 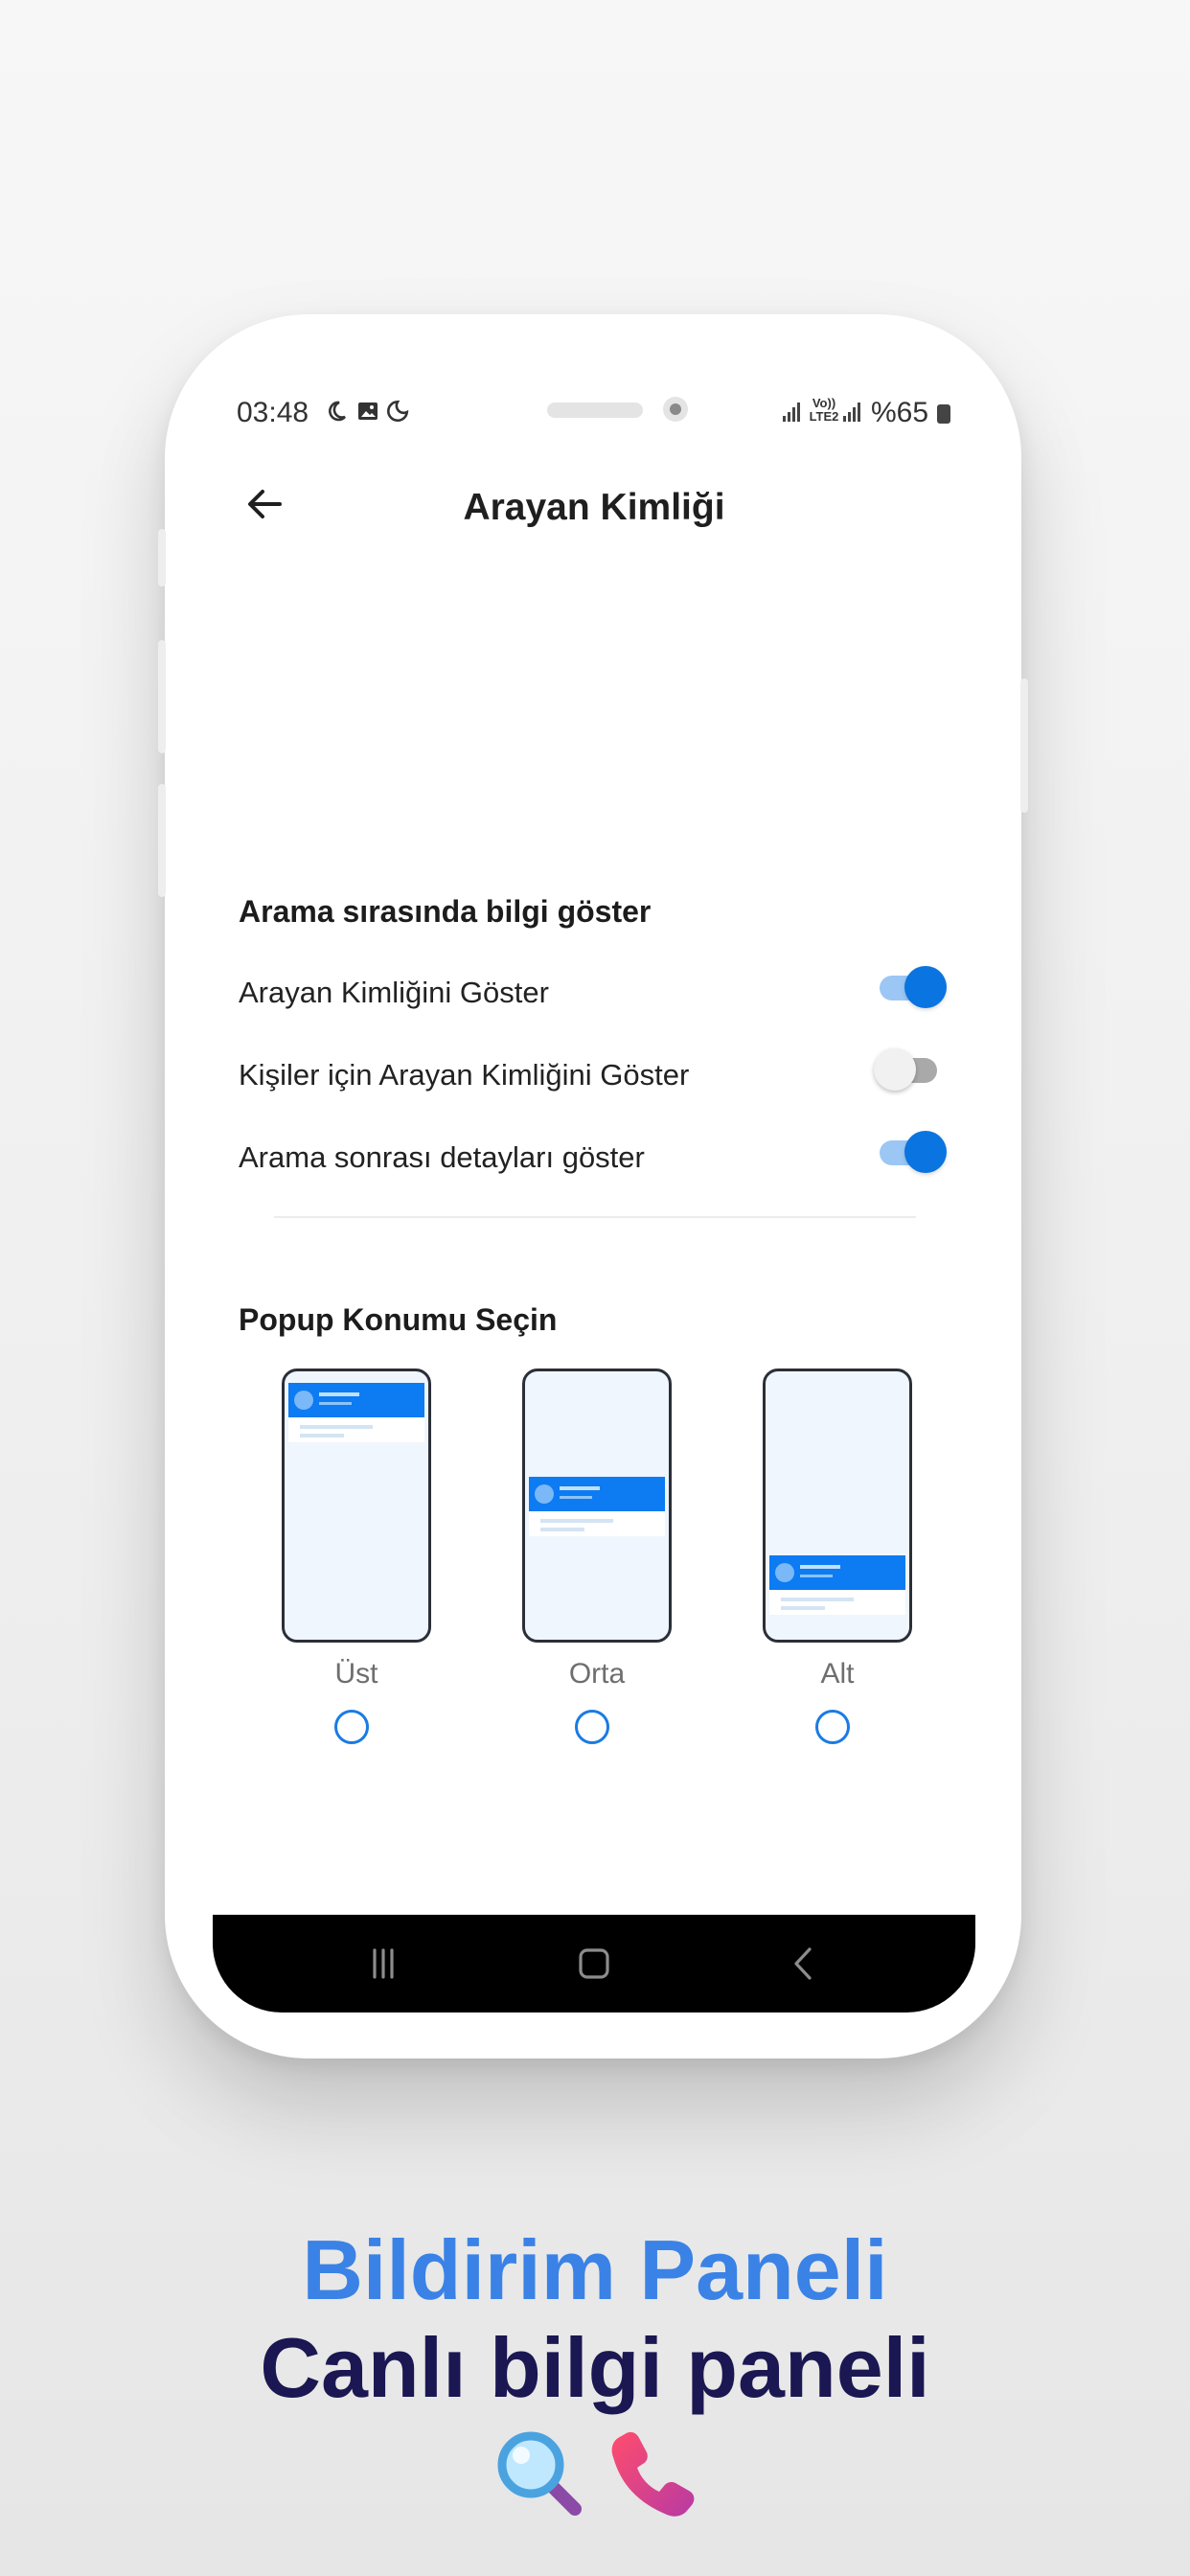 I want to click on moon-phone-icon, so click(x=398, y=411).